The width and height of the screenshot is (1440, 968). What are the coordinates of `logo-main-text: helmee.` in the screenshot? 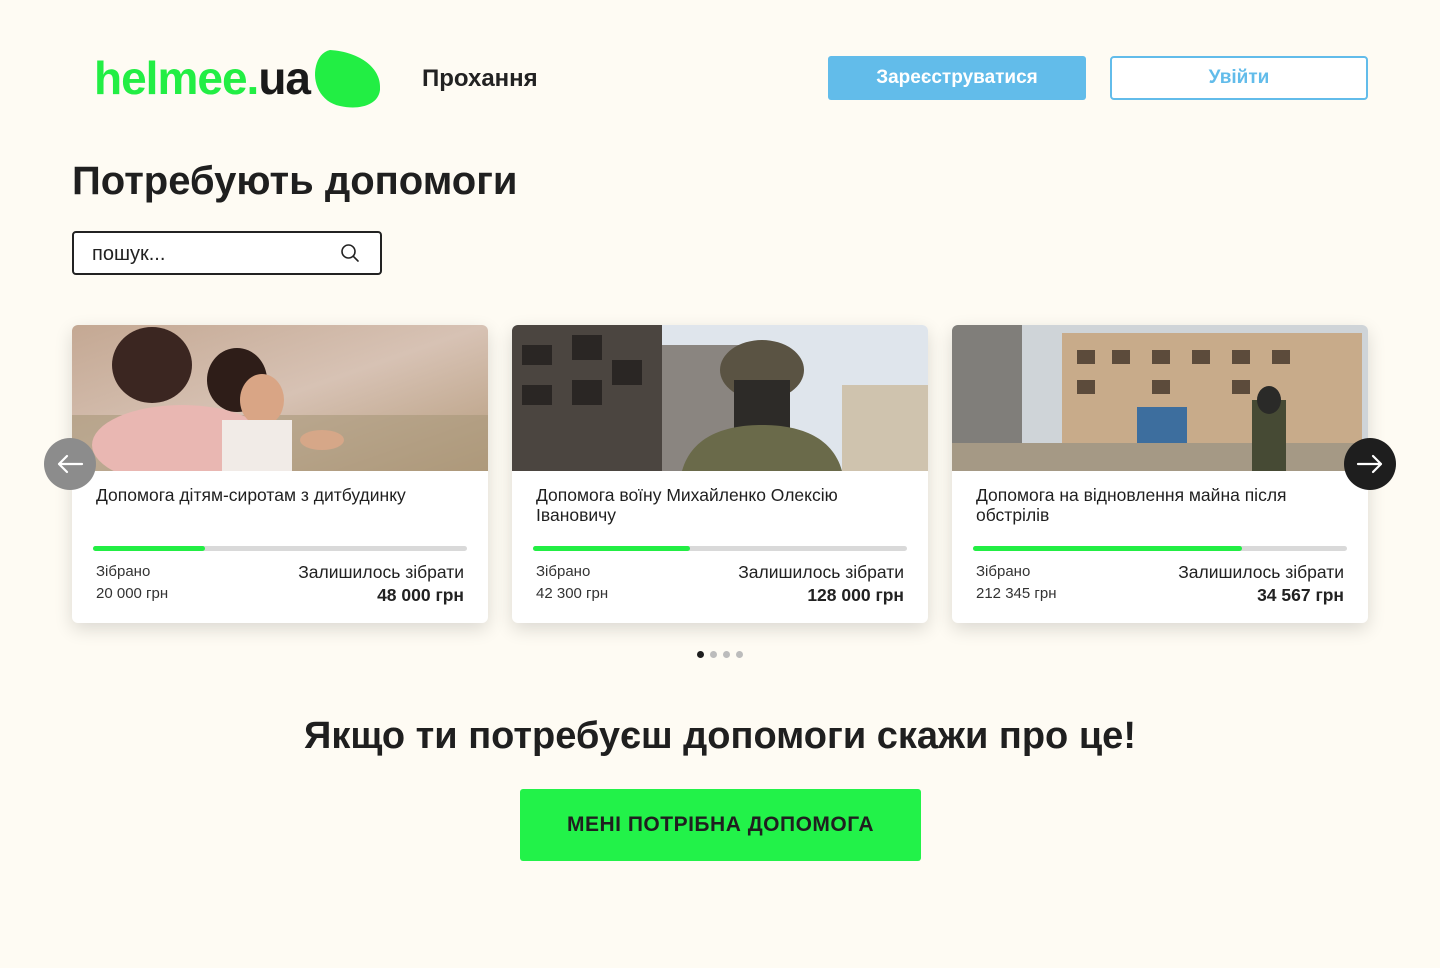 It's located at (176, 78).